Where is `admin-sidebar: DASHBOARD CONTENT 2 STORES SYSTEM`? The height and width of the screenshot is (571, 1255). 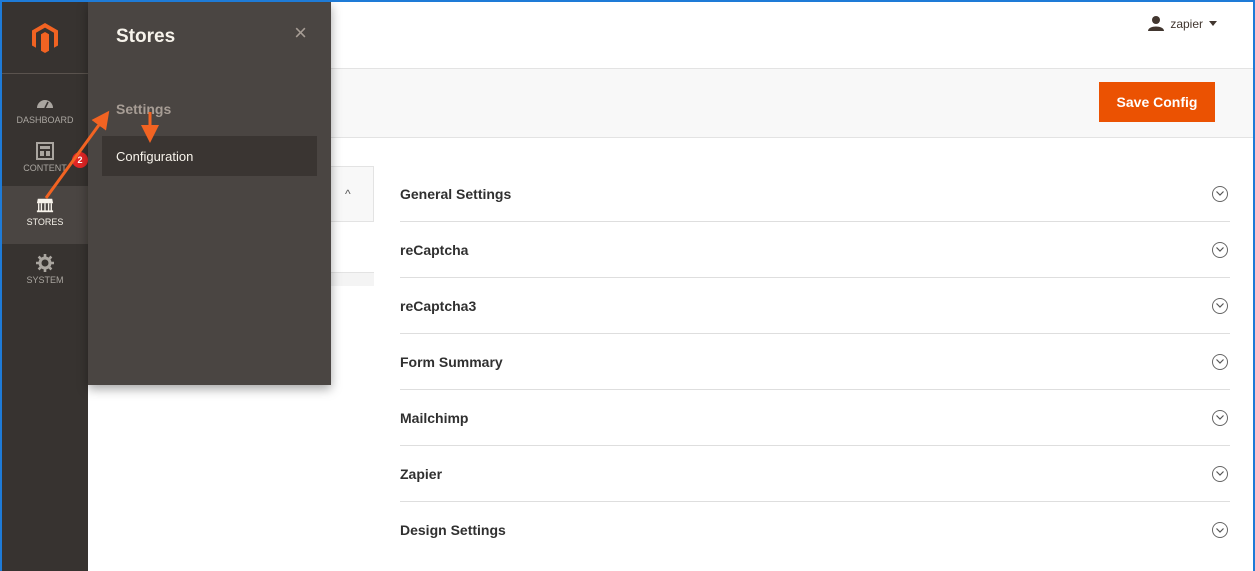 admin-sidebar: DASHBOARD CONTENT 2 STORES SYSTEM is located at coordinates (45, 286).